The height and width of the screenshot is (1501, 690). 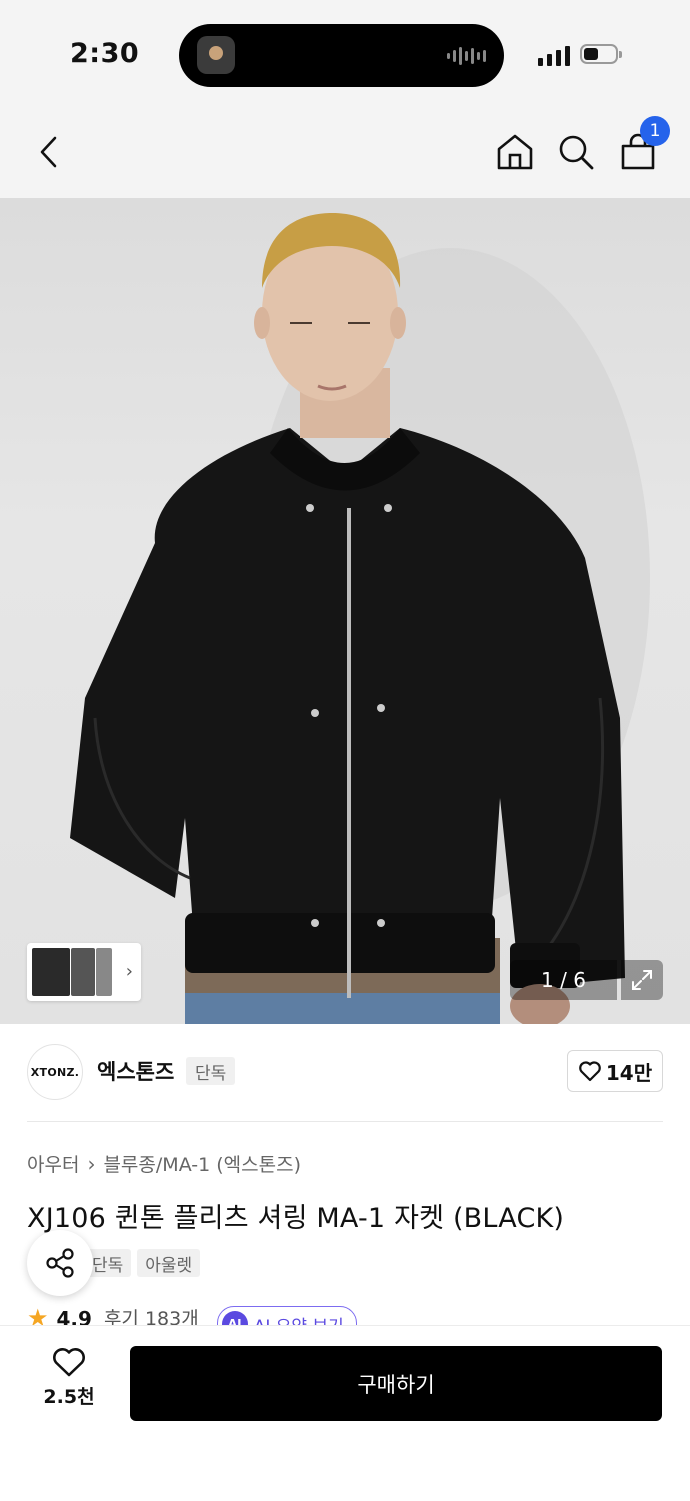 I want to click on star-icon: ★, so click(x=38, y=1316).